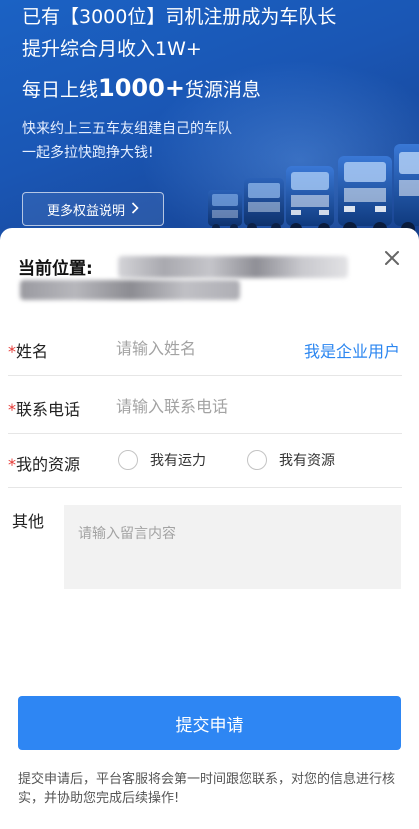 The width and height of the screenshot is (419, 829). I want to click on phone-label: *联系电话, so click(44, 408).